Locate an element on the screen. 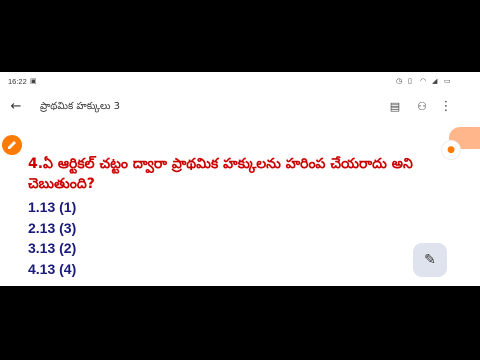 The width and height of the screenshot is (480, 360). back-arrow-icon: ← is located at coordinates (16, 107).